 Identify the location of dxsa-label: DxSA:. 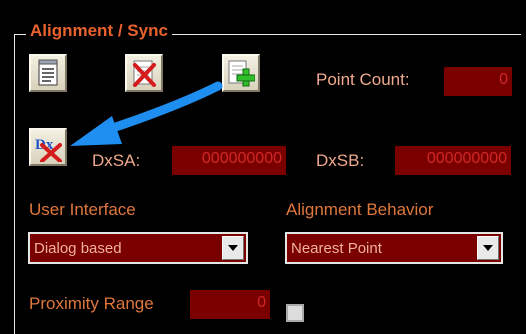
(116, 160).